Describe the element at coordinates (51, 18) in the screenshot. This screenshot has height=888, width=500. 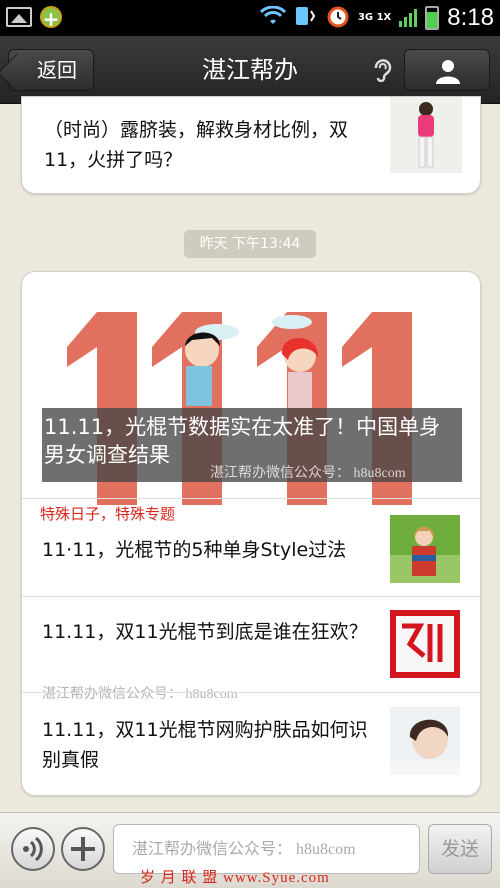
I see `plus-notification-icon: +` at that location.